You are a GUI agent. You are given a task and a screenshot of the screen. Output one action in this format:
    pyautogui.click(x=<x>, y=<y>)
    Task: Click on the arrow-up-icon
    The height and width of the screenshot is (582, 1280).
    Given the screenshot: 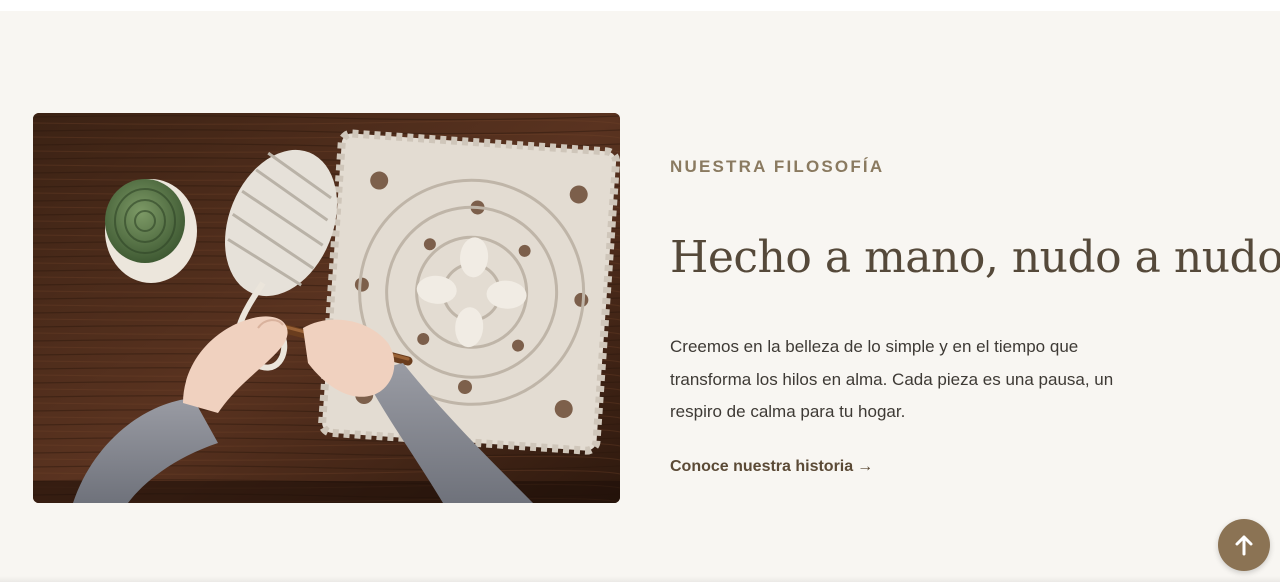 What is the action you would take?
    pyautogui.click(x=1244, y=545)
    